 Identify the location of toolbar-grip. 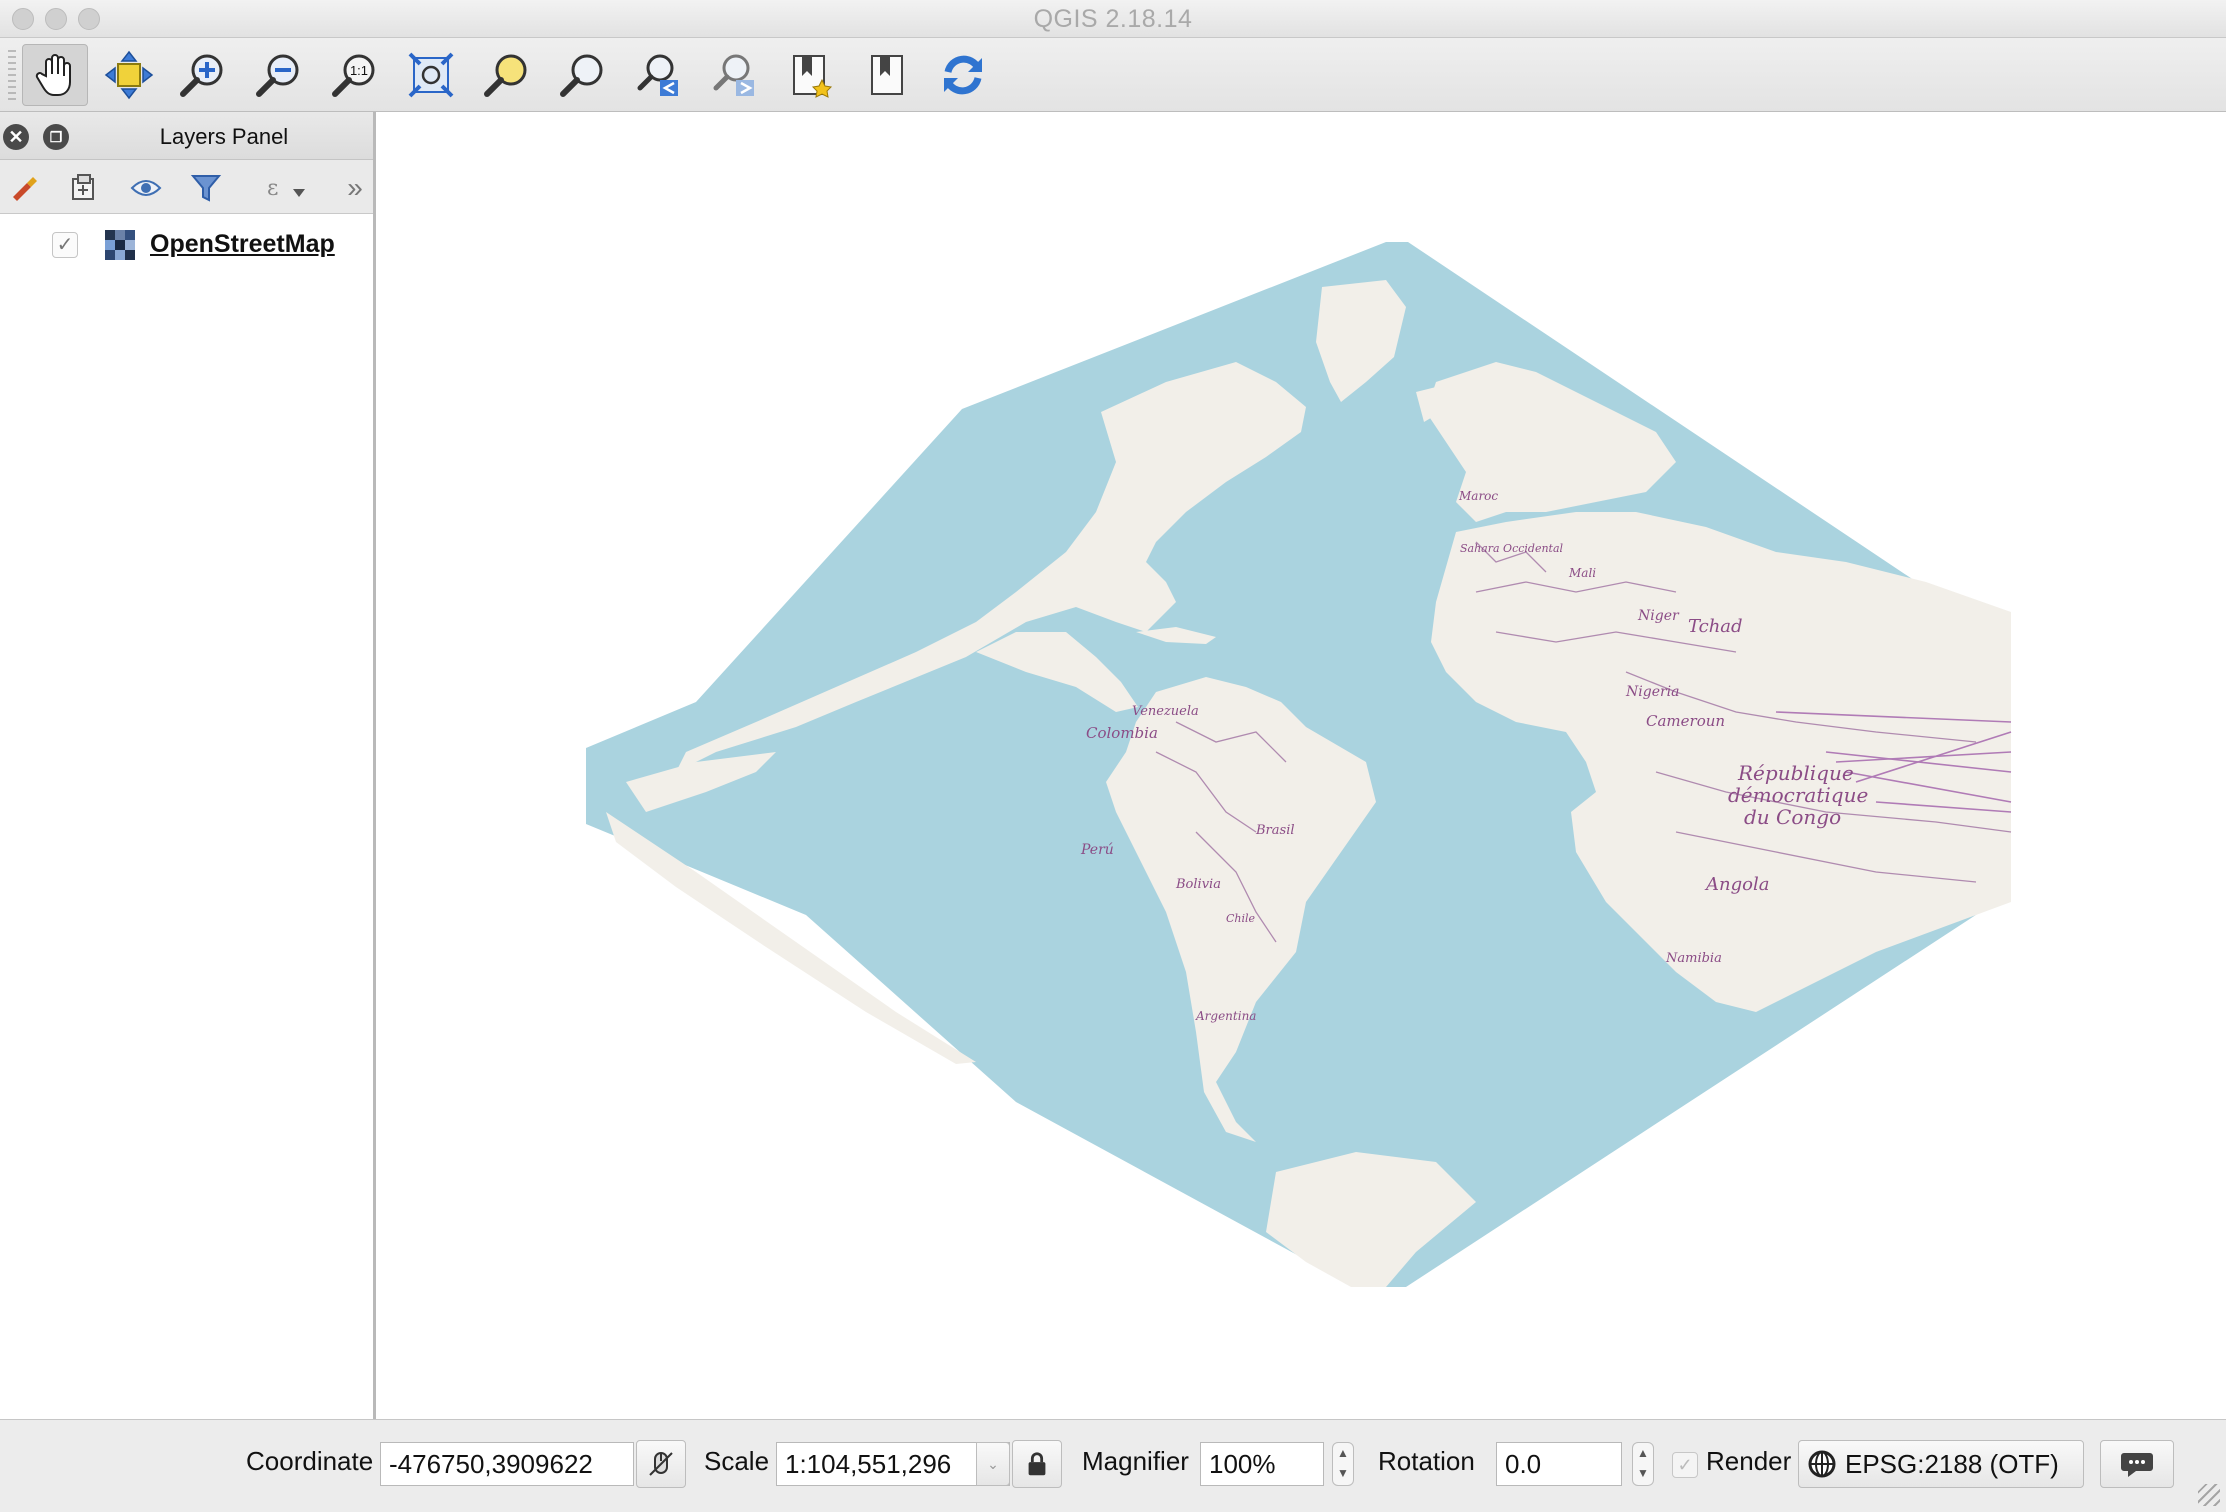
(12, 75).